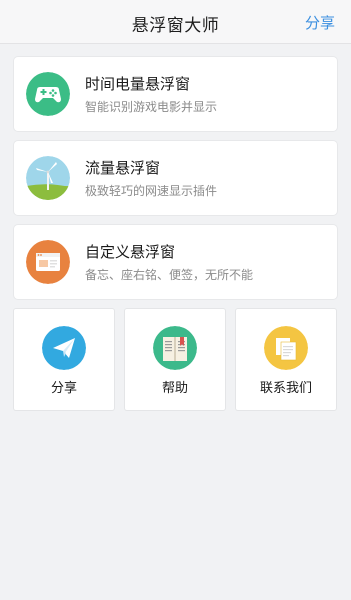 The width and height of the screenshot is (351, 600). Describe the element at coordinates (175, 26) in the screenshot. I see `page-title: 悬浮窗大师` at that location.